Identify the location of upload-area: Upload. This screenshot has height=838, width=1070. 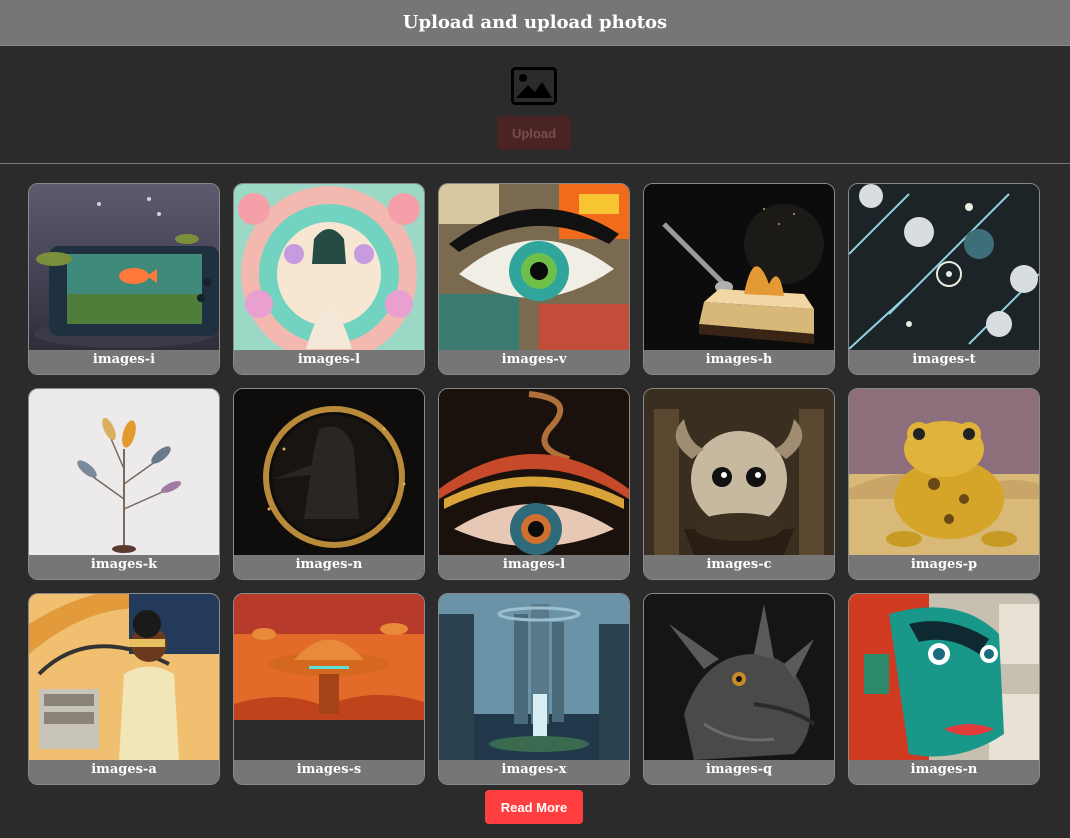
(535, 105).